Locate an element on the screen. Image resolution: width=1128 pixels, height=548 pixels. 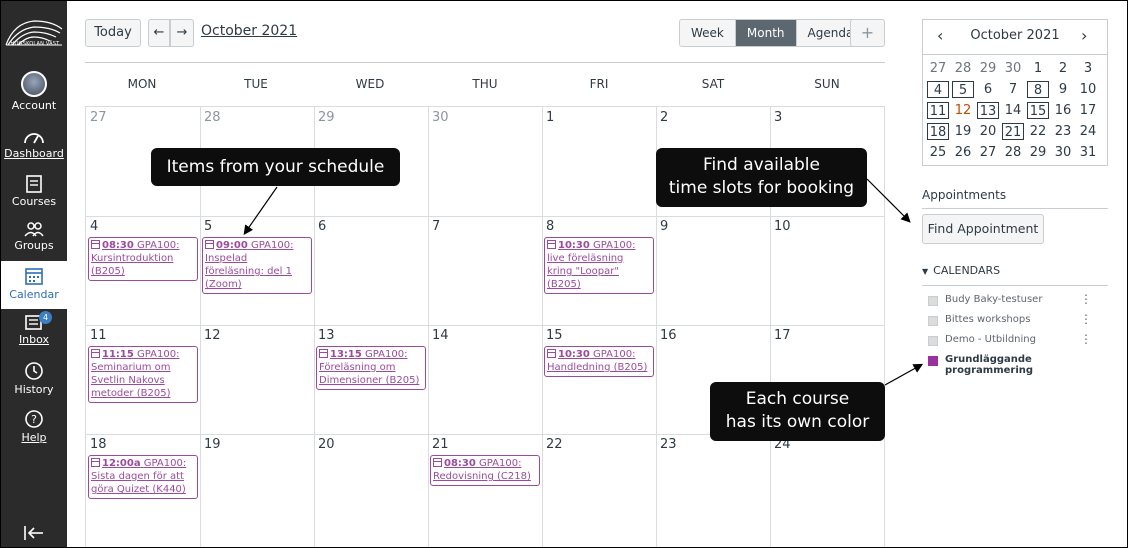
mini-day-with-event: 18 is located at coordinates (938, 131).